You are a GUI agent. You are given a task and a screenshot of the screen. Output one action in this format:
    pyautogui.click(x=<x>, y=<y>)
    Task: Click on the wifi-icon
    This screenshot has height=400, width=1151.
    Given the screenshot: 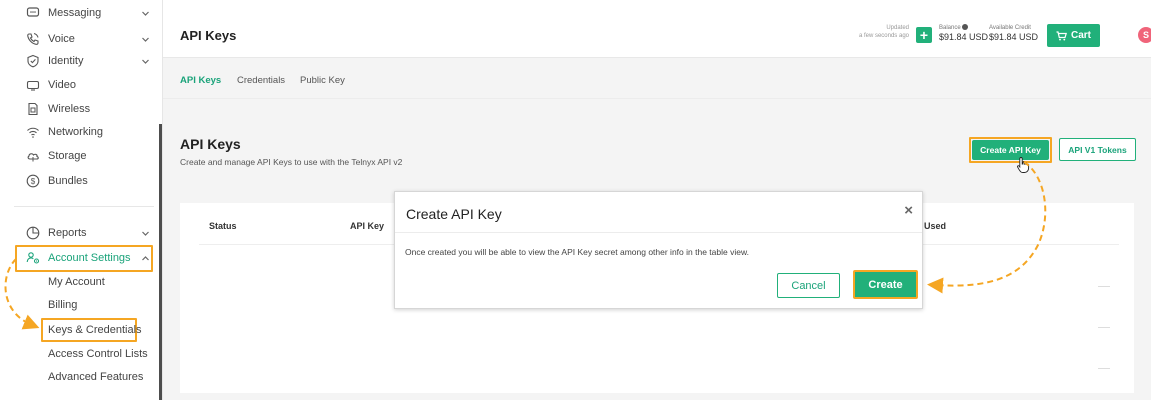 What is the action you would take?
    pyautogui.click(x=33, y=132)
    